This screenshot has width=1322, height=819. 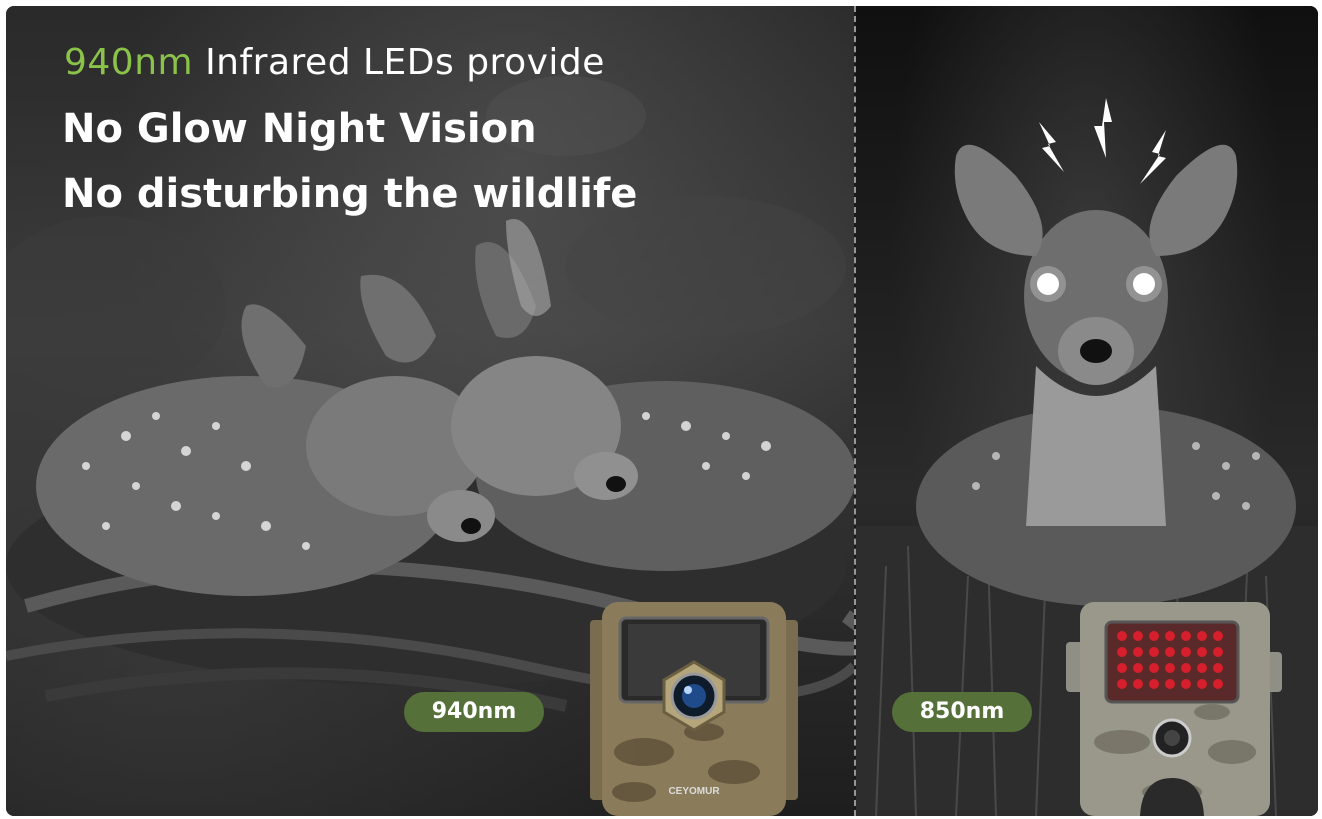 I want to click on badge-940nm: 940nm, so click(x=474, y=712).